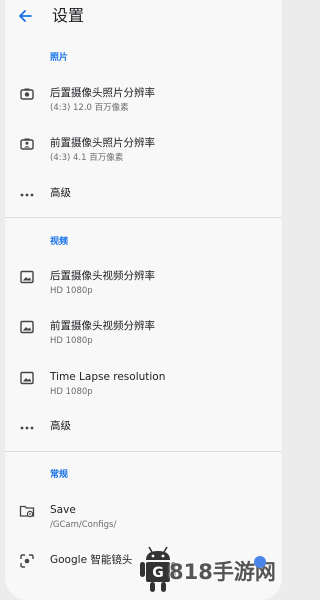 The image size is (320, 600). What do you see at coordinates (143, 340) in the screenshot?
I see `setting-front-video-resolution: 前置摄像头视频分辨率 HD 1080p` at bounding box center [143, 340].